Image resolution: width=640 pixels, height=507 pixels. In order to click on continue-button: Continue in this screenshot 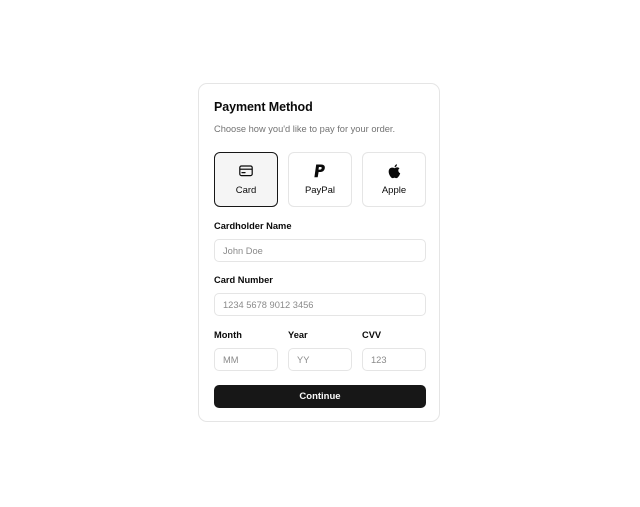, I will do `click(320, 396)`.